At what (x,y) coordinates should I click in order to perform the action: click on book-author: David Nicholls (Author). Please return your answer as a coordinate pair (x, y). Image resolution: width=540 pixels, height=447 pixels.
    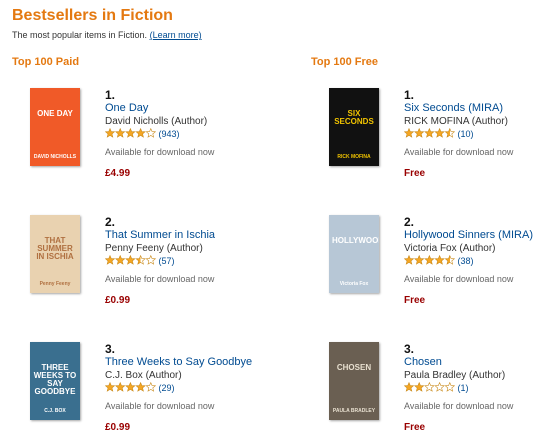
    Looking at the image, I should click on (156, 121).